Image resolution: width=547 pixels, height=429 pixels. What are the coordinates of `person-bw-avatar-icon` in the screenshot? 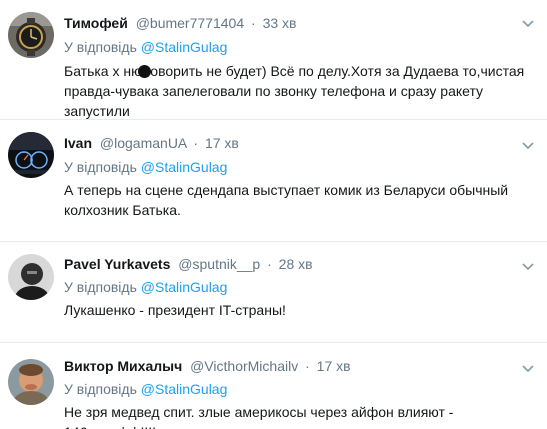 It's located at (31, 277).